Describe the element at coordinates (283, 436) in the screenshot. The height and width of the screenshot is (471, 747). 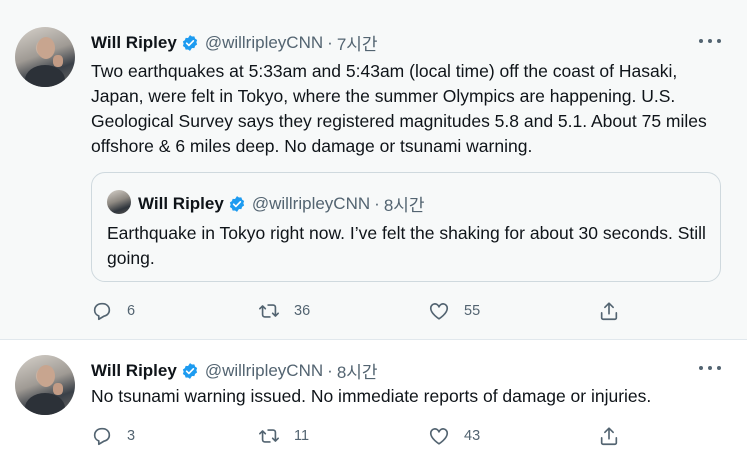
I see `retweet-button: 11` at that location.